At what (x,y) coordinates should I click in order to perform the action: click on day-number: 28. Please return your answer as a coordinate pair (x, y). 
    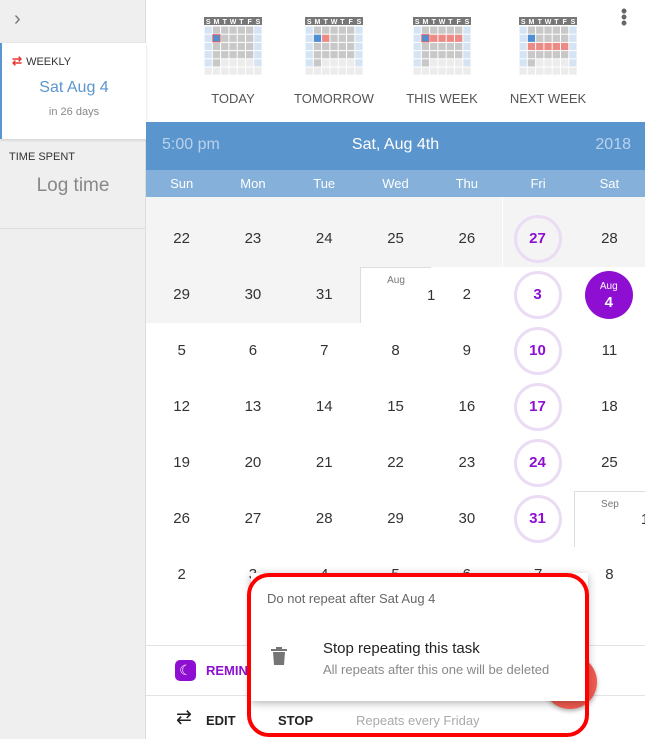
    Looking at the image, I should click on (609, 238).